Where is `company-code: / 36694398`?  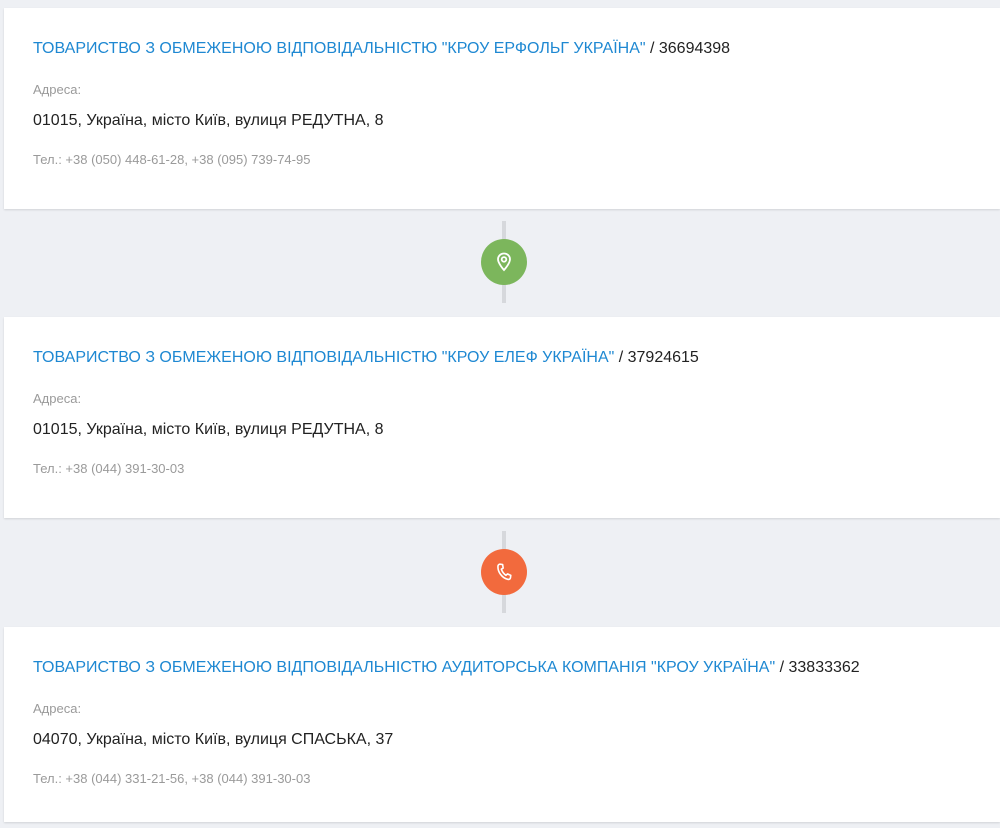 company-code: / 36694398 is located at coordinates (688, 48).